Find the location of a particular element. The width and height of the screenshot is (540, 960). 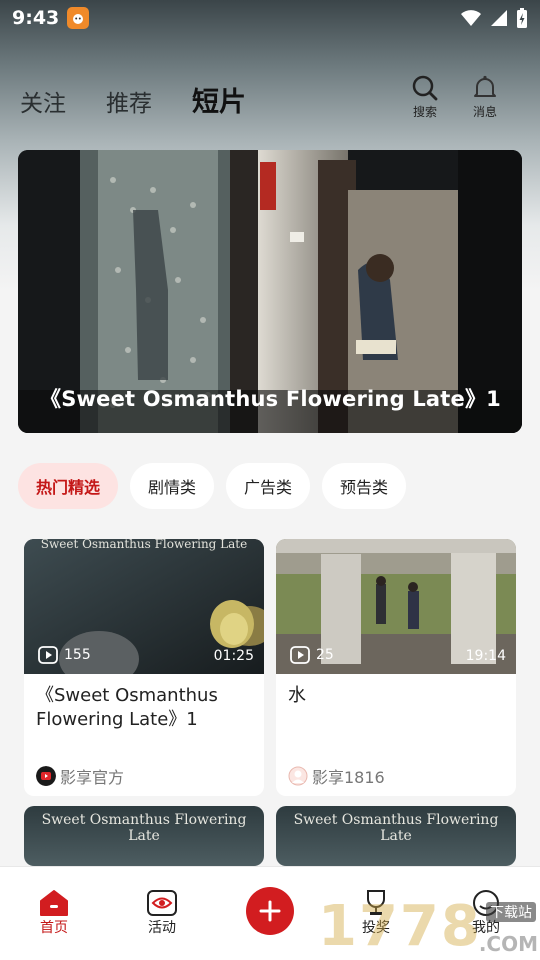

play-count: 155 is located at coordinates (64, 655).